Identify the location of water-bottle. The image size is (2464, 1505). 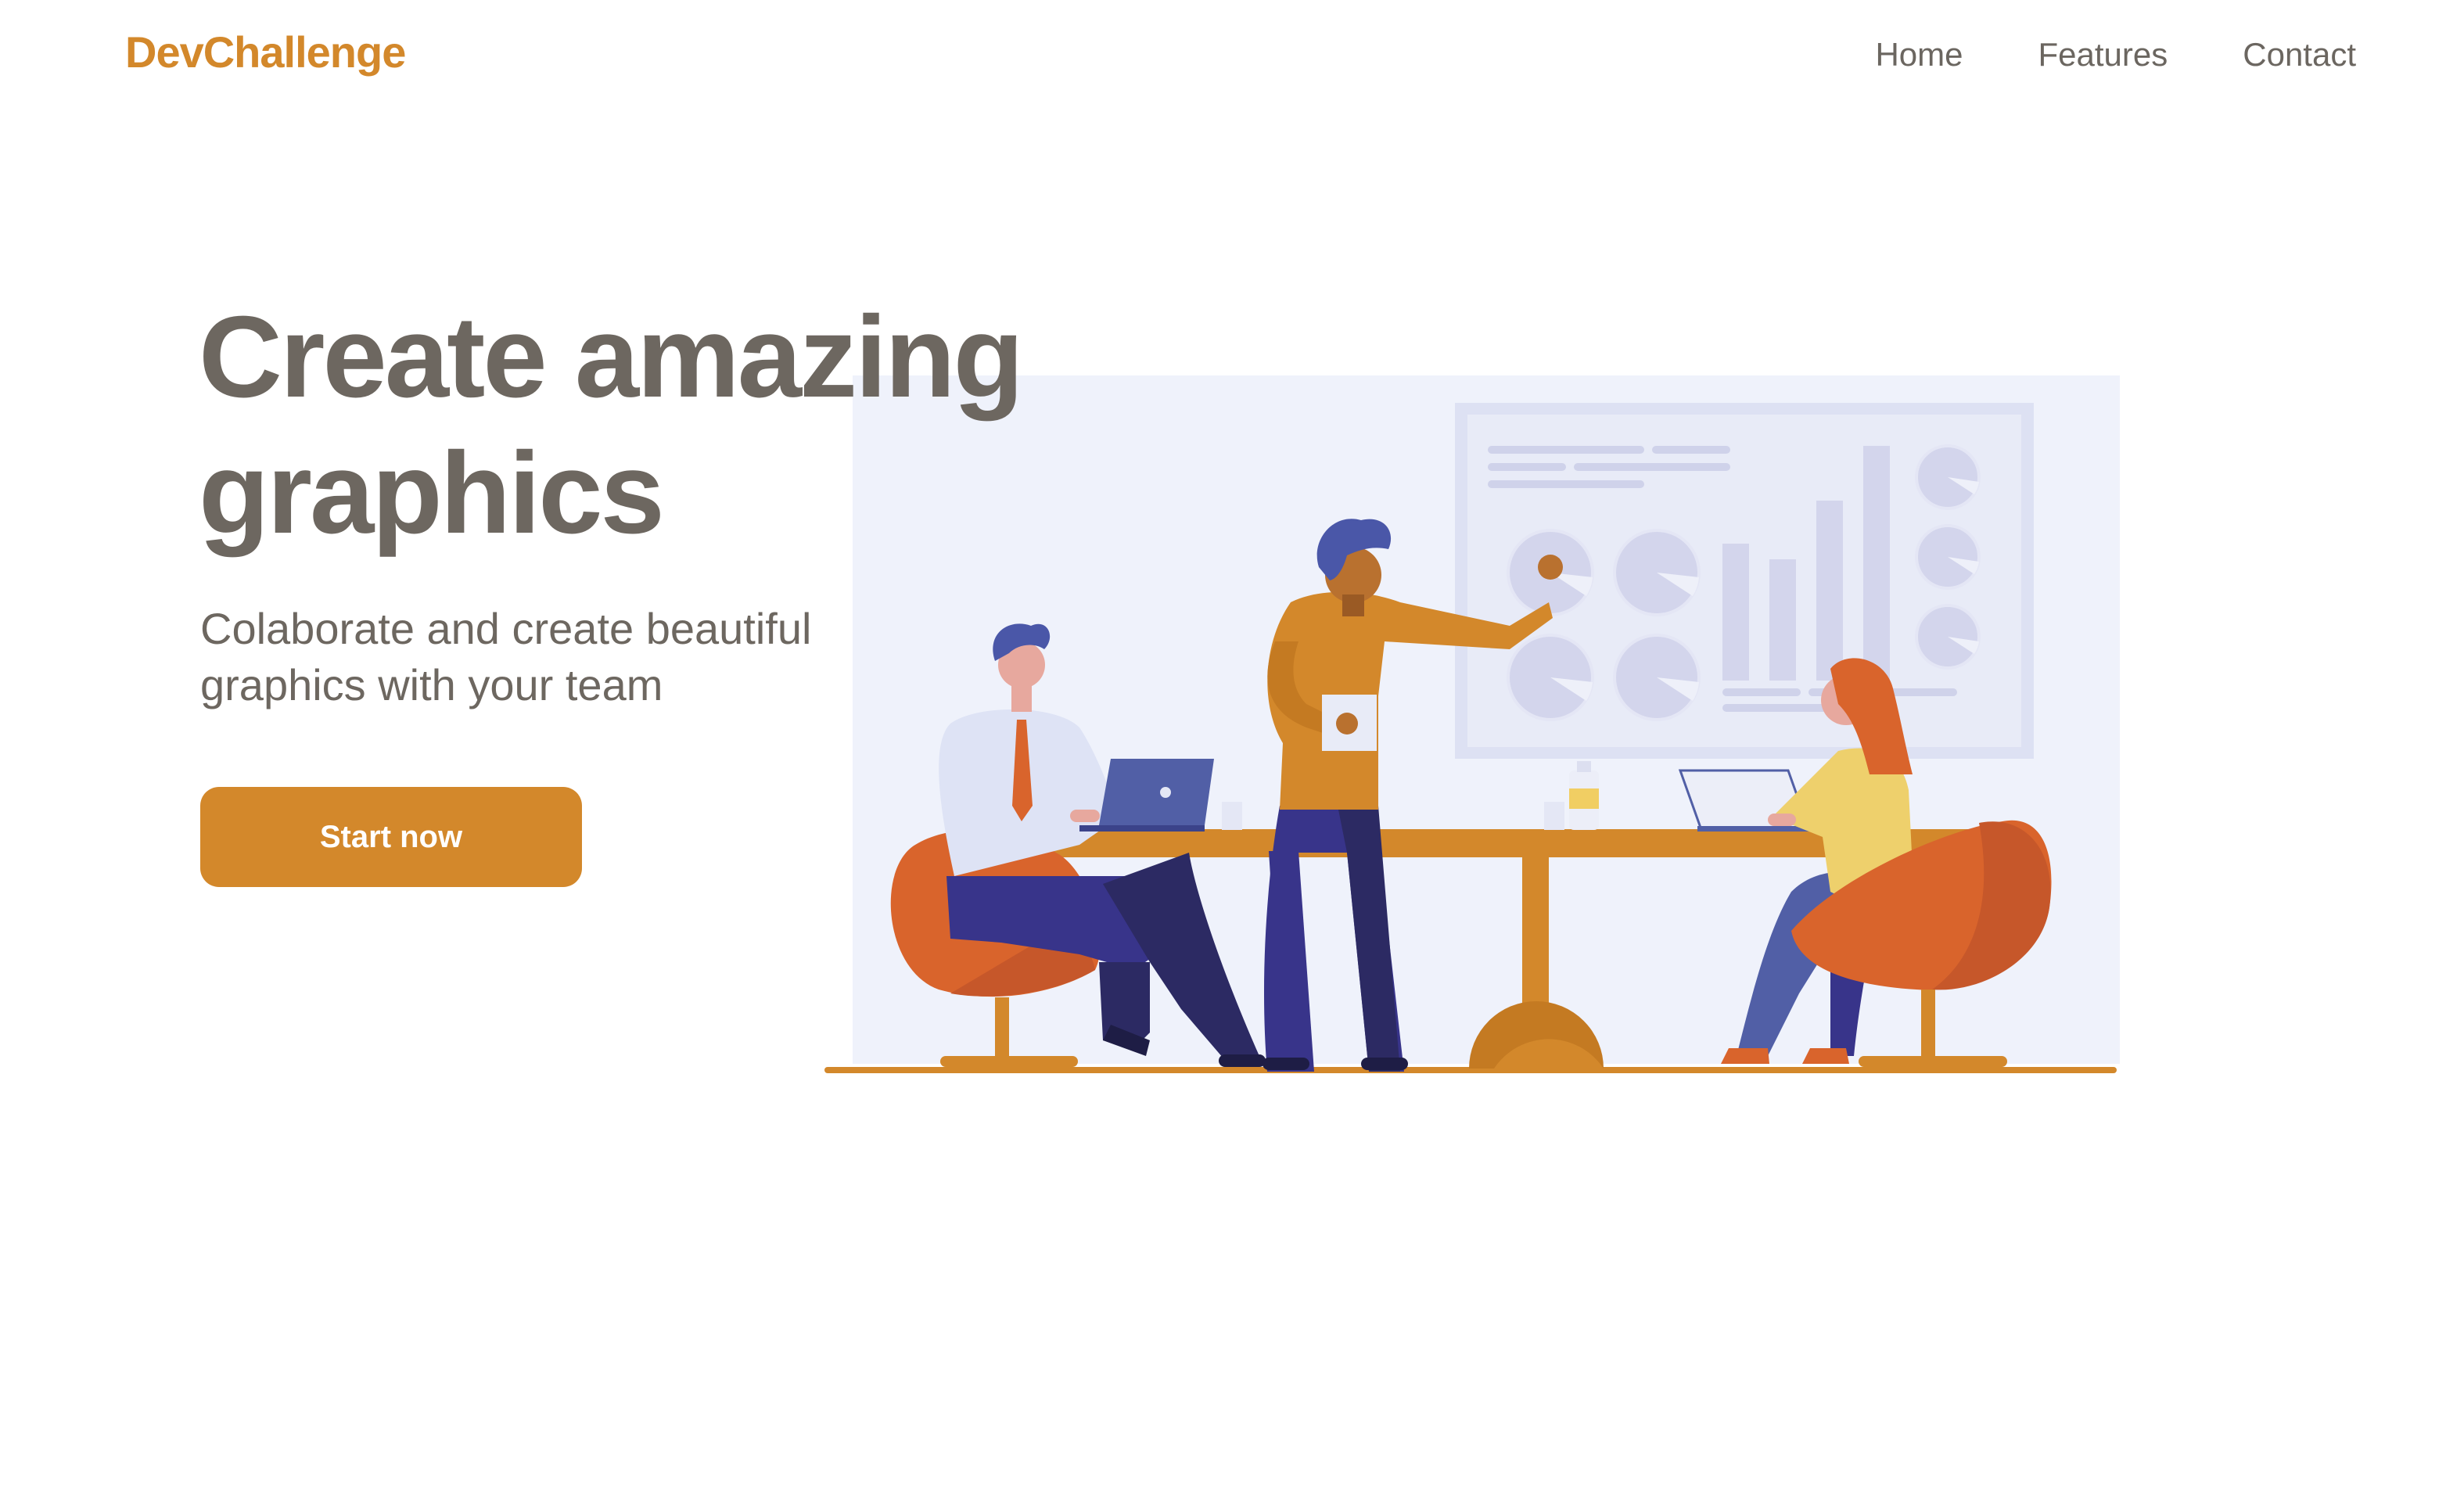
(1584, 796).